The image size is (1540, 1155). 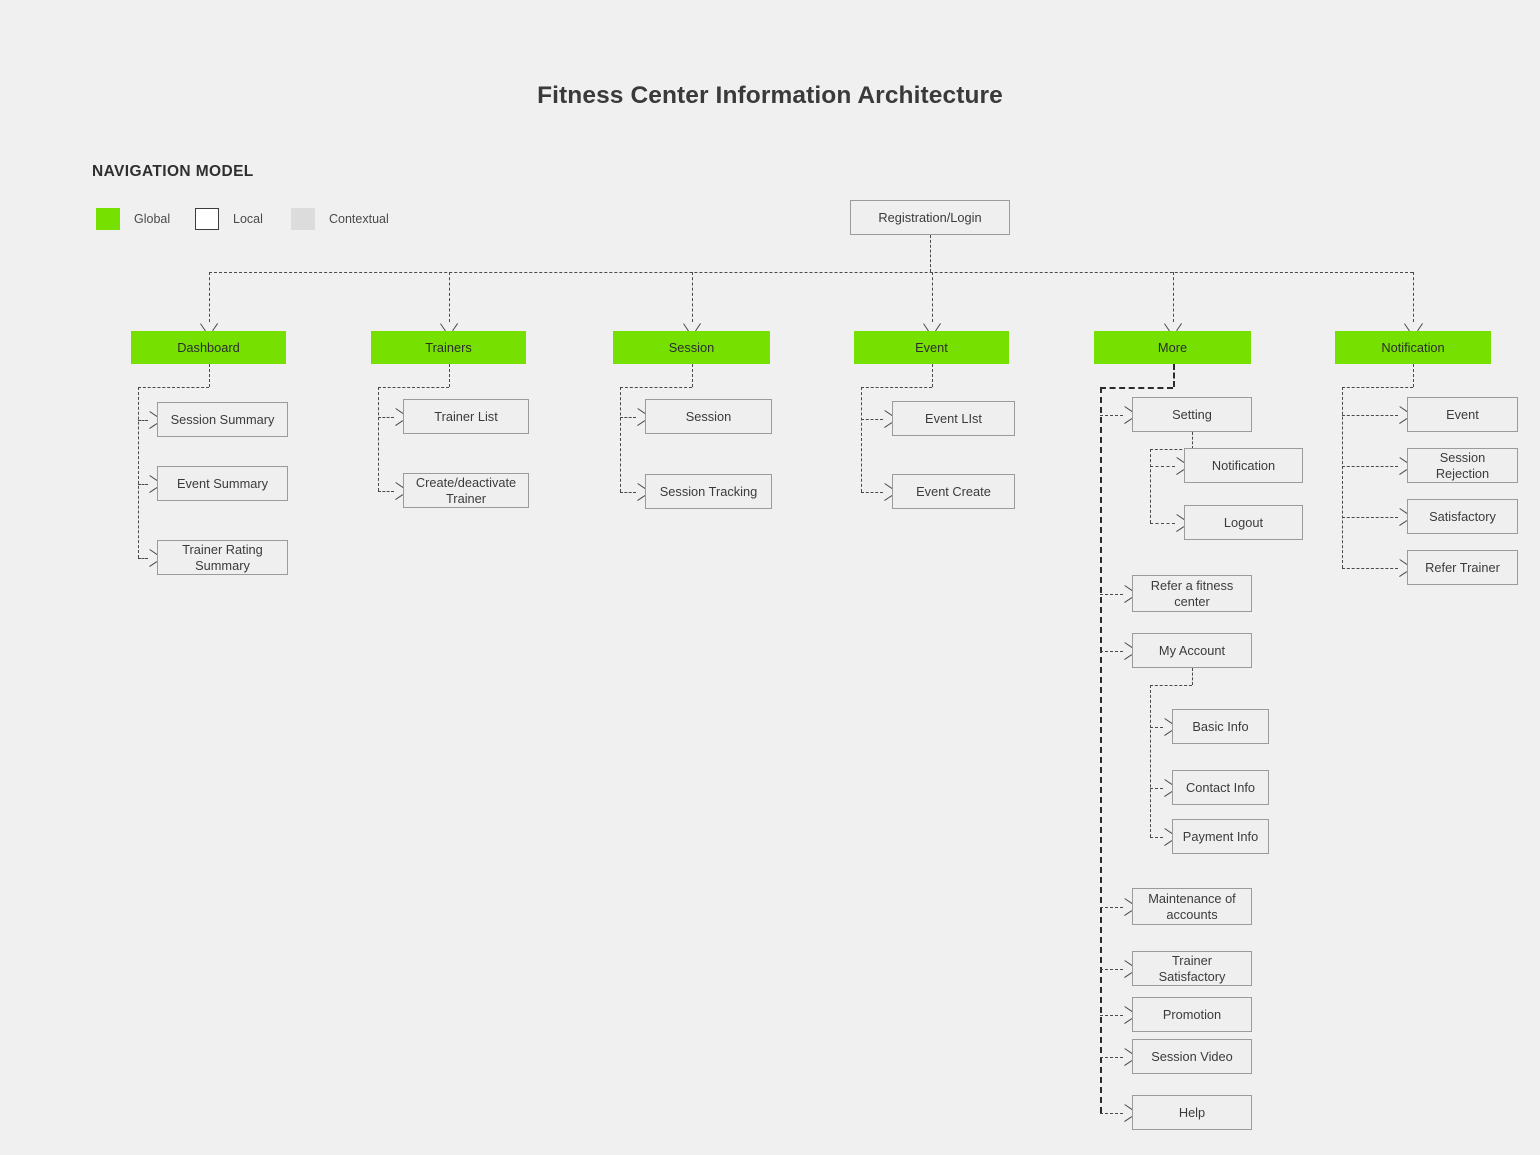 What do you see at coordinates (1220, 836) in the screenshot?
I see `node-subitem-payment-info: Payment Info` at bounding box center [1220, 836].